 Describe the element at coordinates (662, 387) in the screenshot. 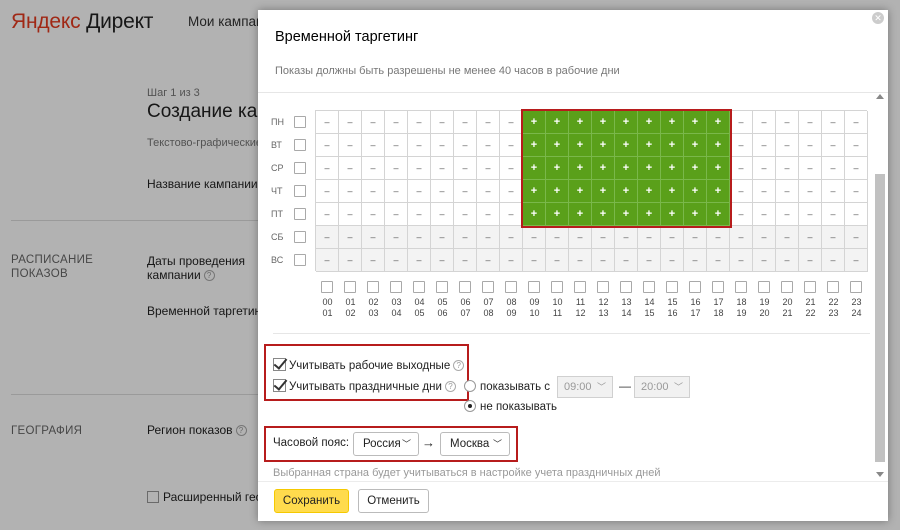

I see `time-to-select: 20:00 ﹀` at that location.